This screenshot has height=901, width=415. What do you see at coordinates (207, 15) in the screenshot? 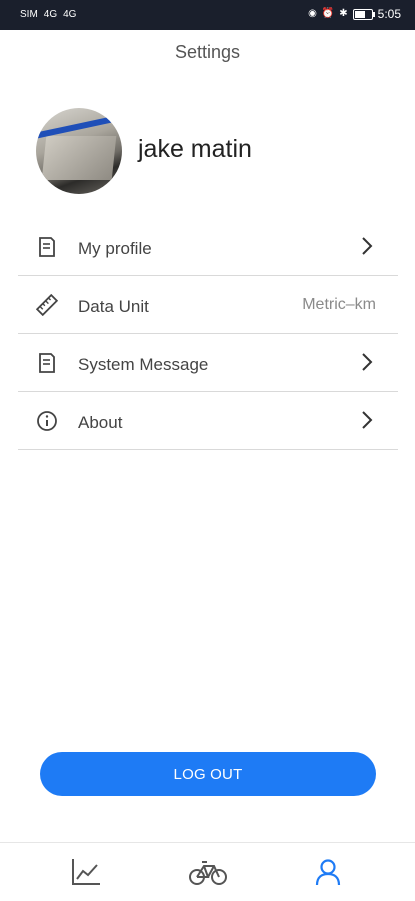
I see `status-bar: SIM 4G 4G ◉ ⏰ ✱ 5:05` at bounding box center [207, 15].